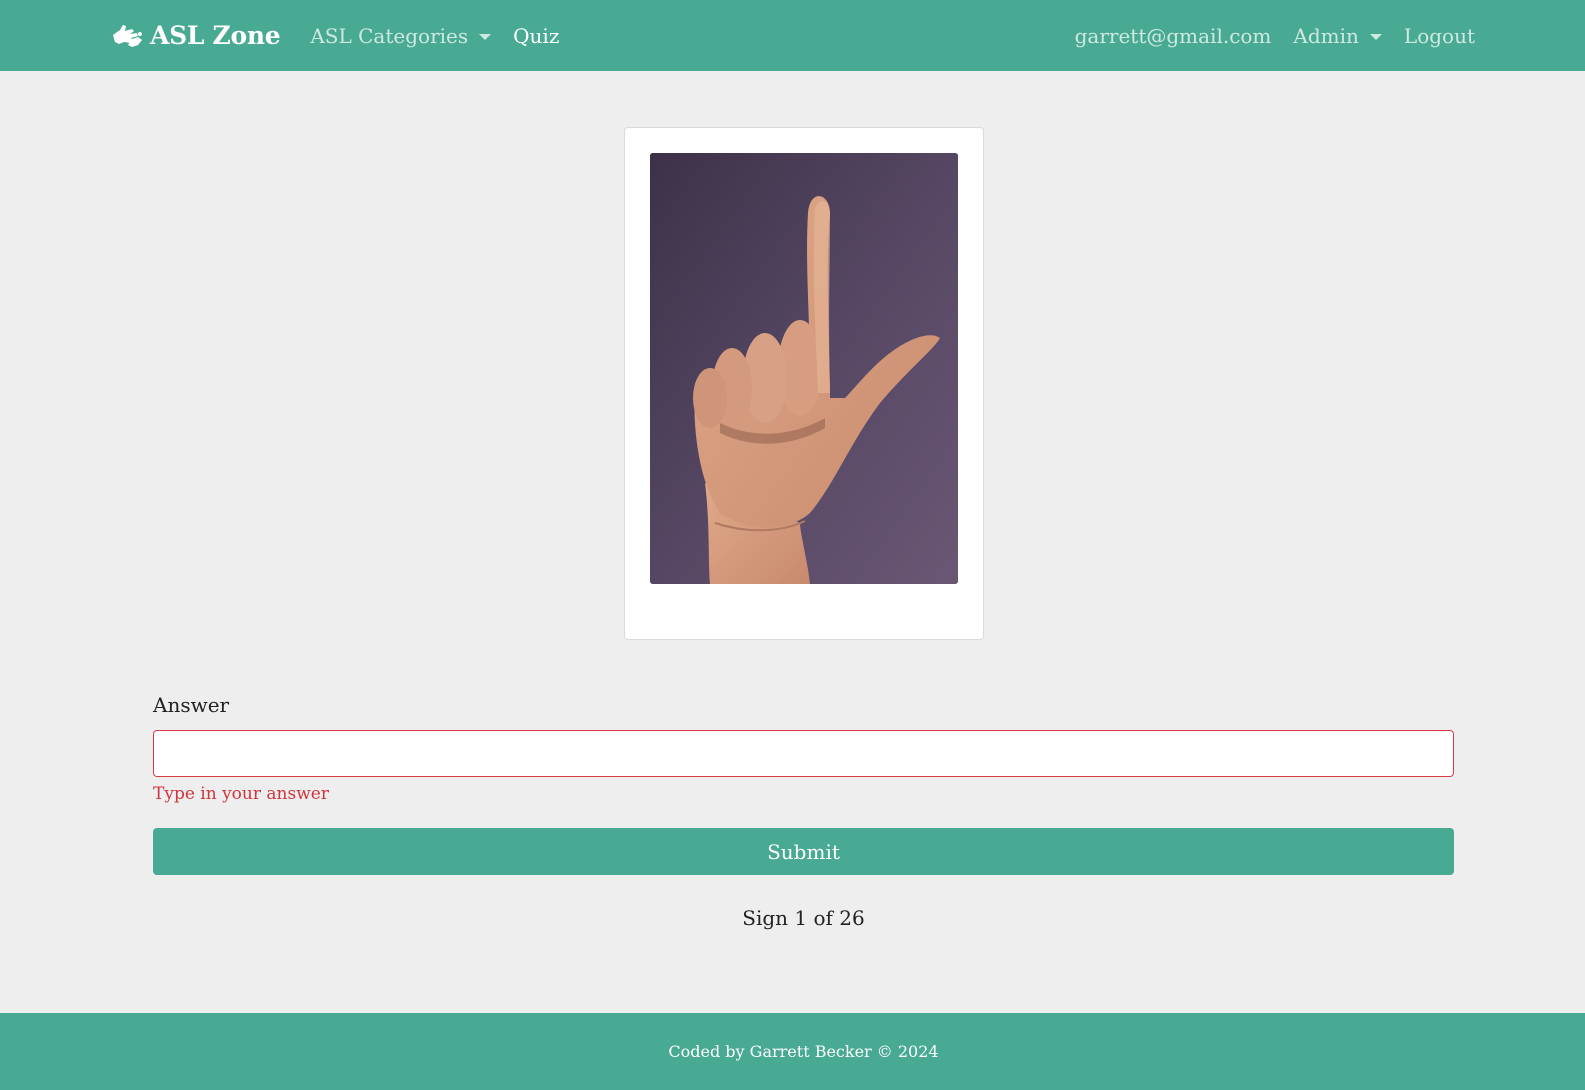 The height and width of the screenshot is (1090, 1585). I want to click on nav-left-group: ASL Categories Quiz, so click(434, 36).